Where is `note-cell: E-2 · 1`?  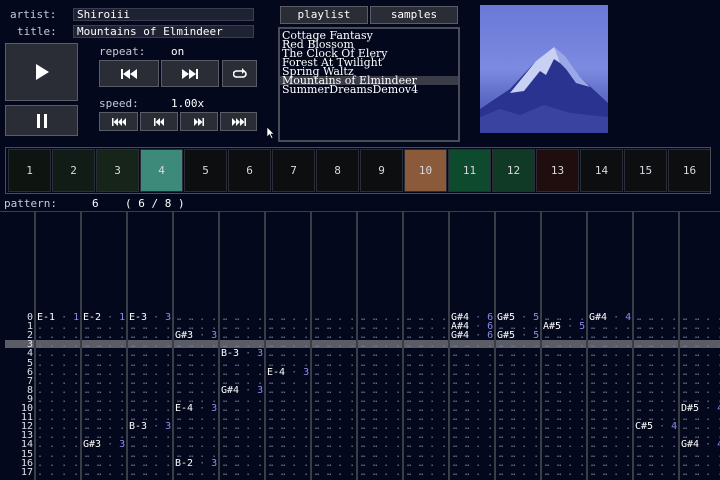
note-cell: E-2 · 1 is located at coordinates (104, 317).